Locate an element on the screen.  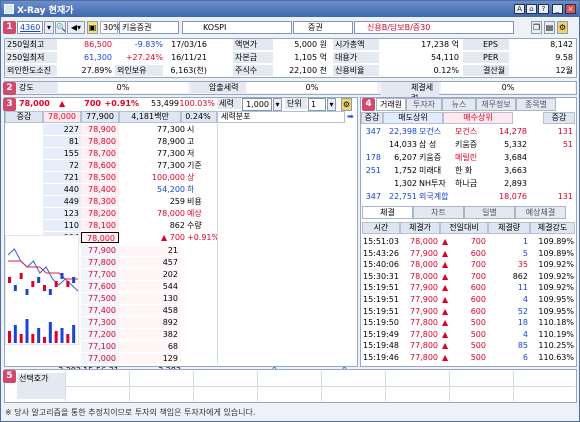
minimize-button: _ is located at coordinates (557, 9).